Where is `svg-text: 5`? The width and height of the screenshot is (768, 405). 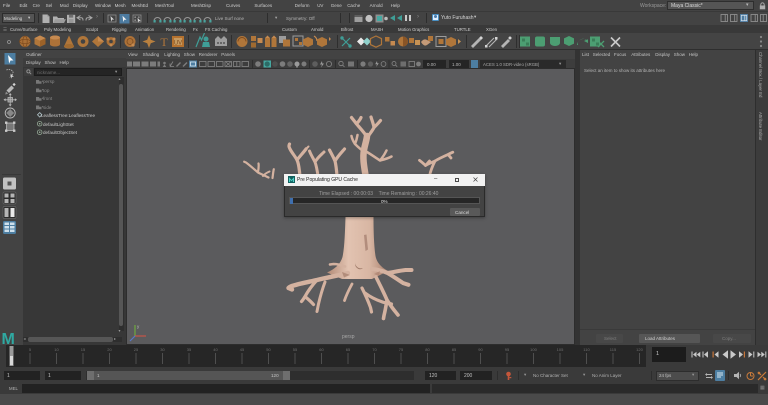 svg-text: 5 is located at coordinates (30, 349).